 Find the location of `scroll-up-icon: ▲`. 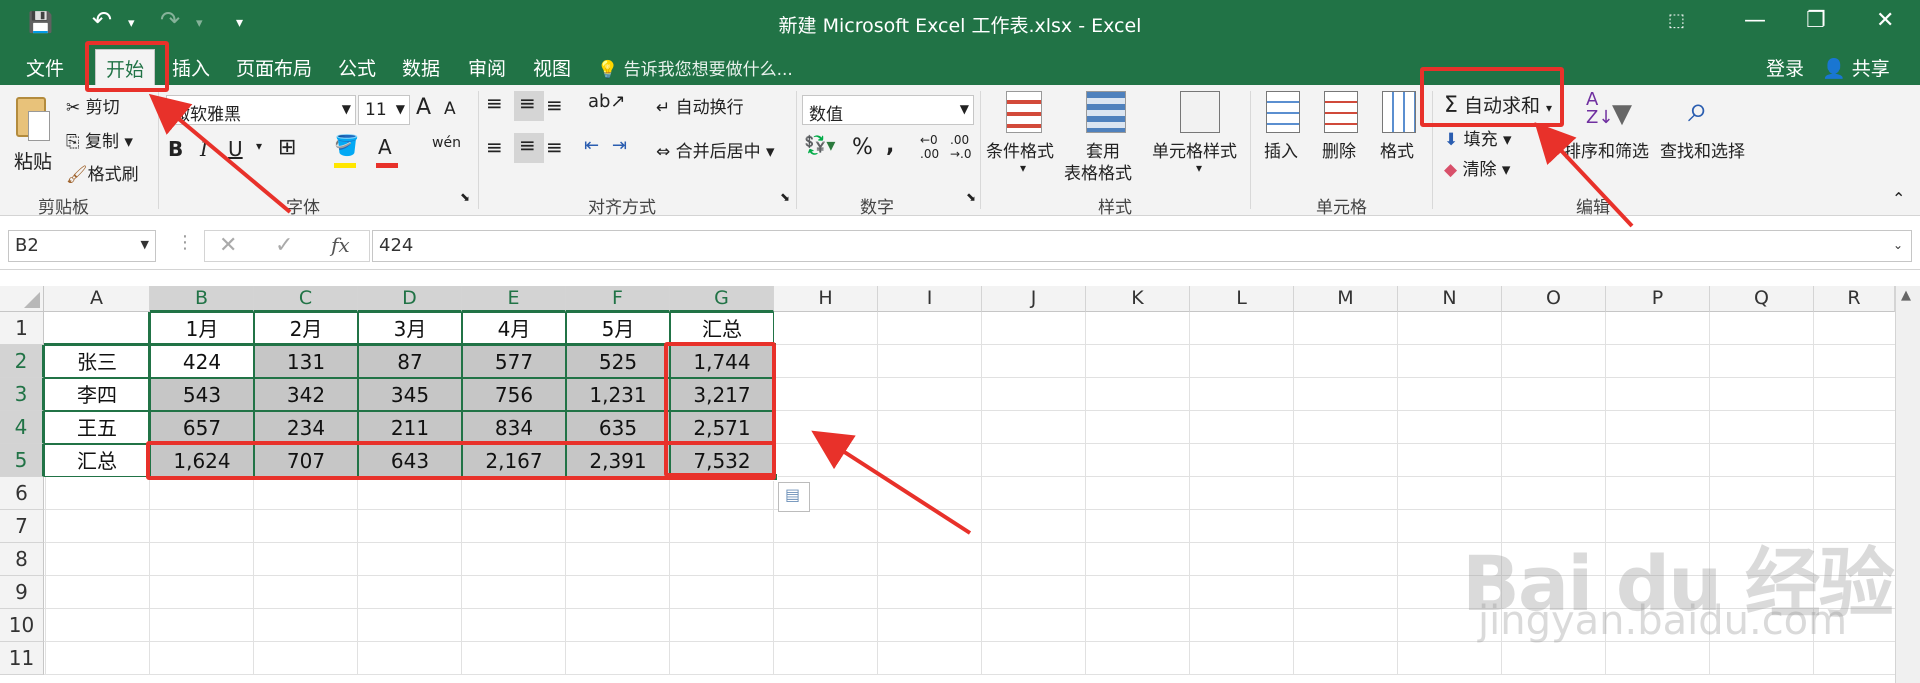

scroll-up-icon: ▲ is located at coordinates (1906, 295).